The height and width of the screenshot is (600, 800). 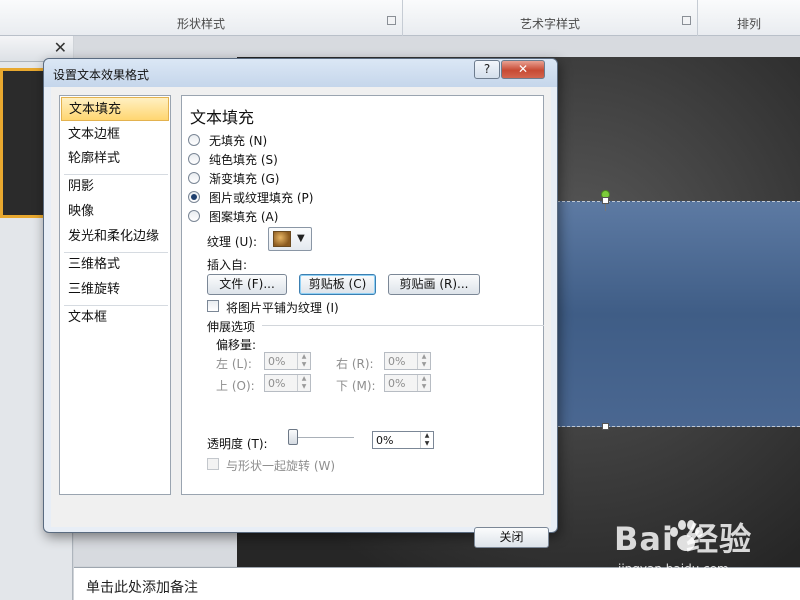 What do you see at coordinates (407, 361) in the screenshot?
I see `offset-right-spinner: 0% ▲ ▼` at bounding box center [407, 361].